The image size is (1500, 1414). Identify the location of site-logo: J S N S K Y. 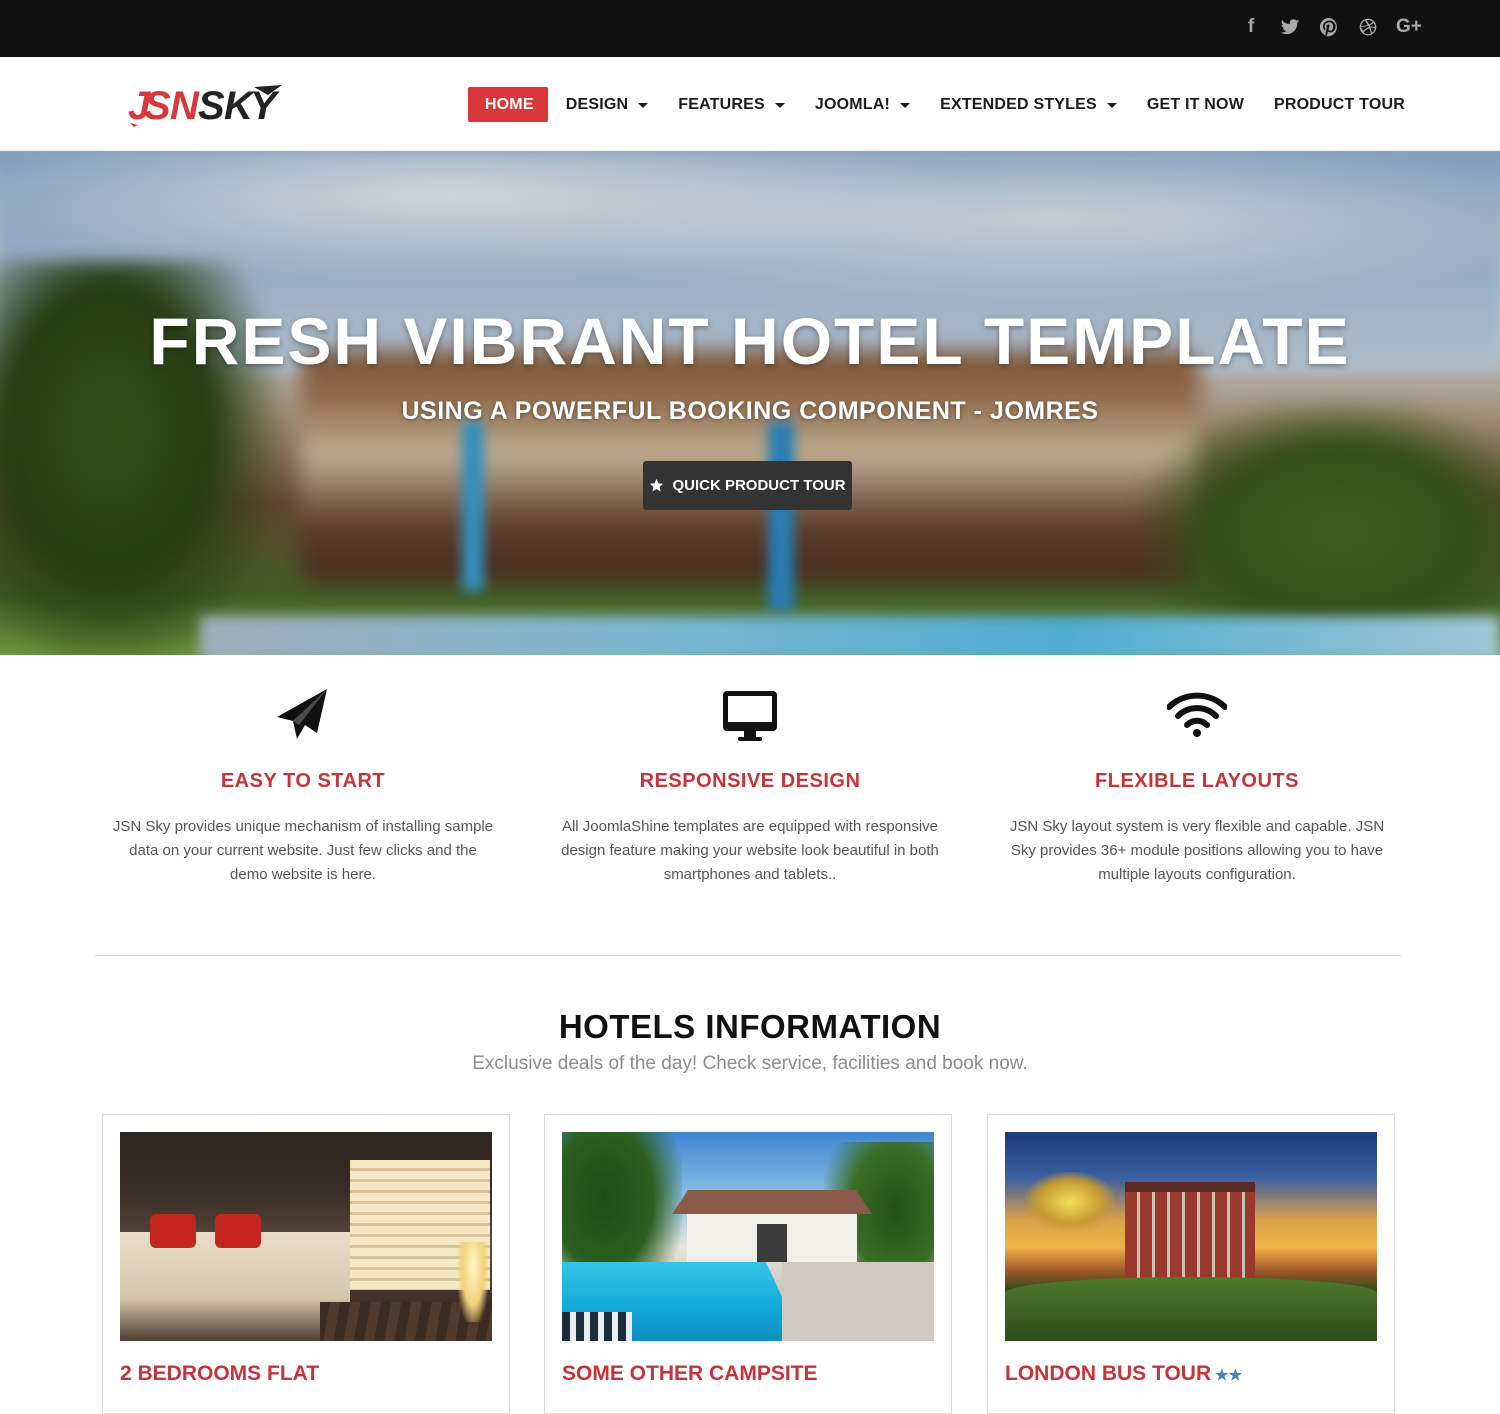
(205, 104).